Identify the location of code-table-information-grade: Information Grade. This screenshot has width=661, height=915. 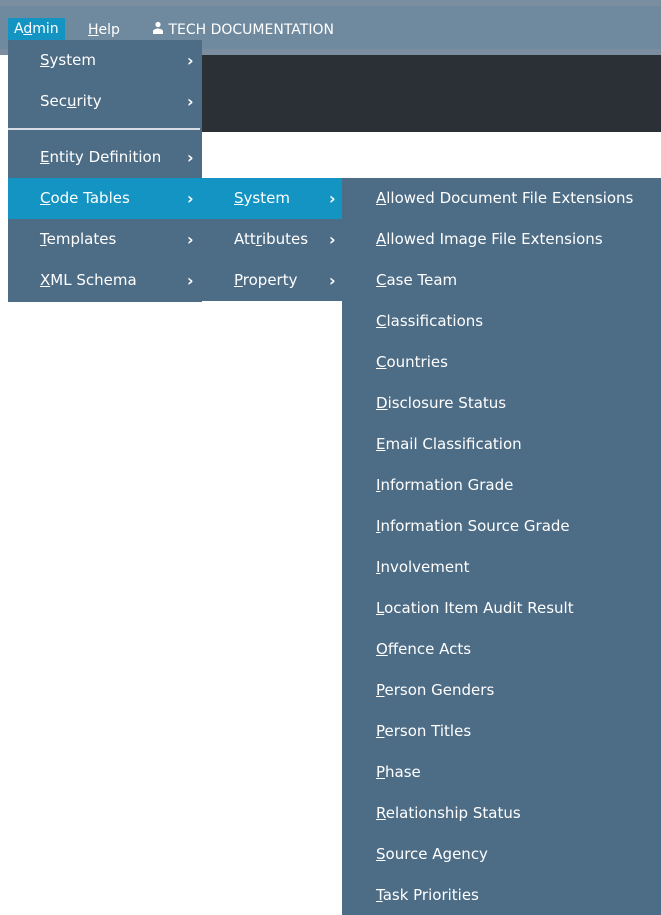
(501, 485).